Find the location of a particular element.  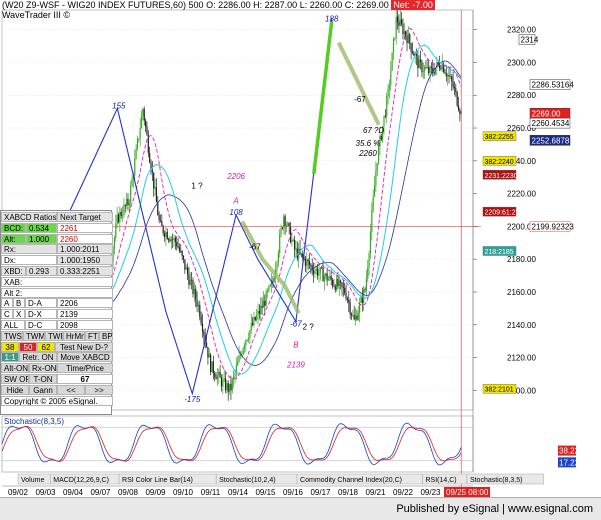

panel-button: Hide is located at coordinates (15, 389).